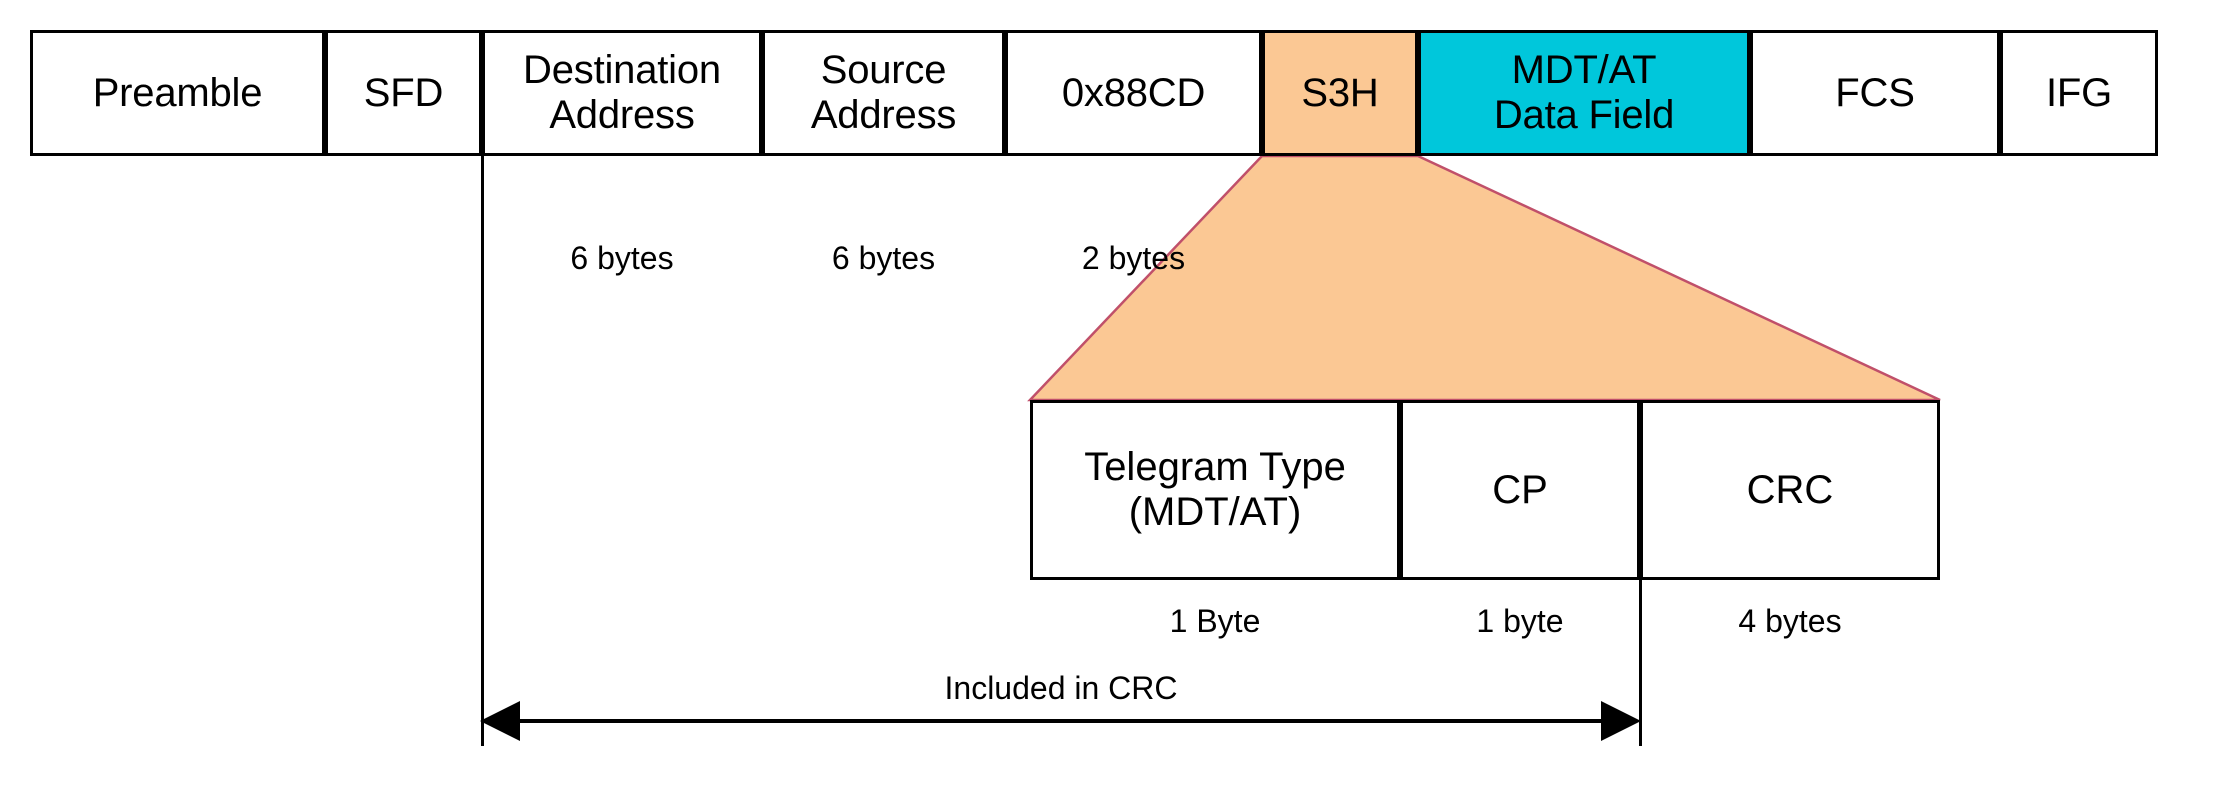 This screenshot has width=2214, height=798. What do you see at coordinates (1584, 70) in the screenshot?
I see `frame-cell-data-field-label-line1: MDT/AT` at bounding box center [1584, 70].